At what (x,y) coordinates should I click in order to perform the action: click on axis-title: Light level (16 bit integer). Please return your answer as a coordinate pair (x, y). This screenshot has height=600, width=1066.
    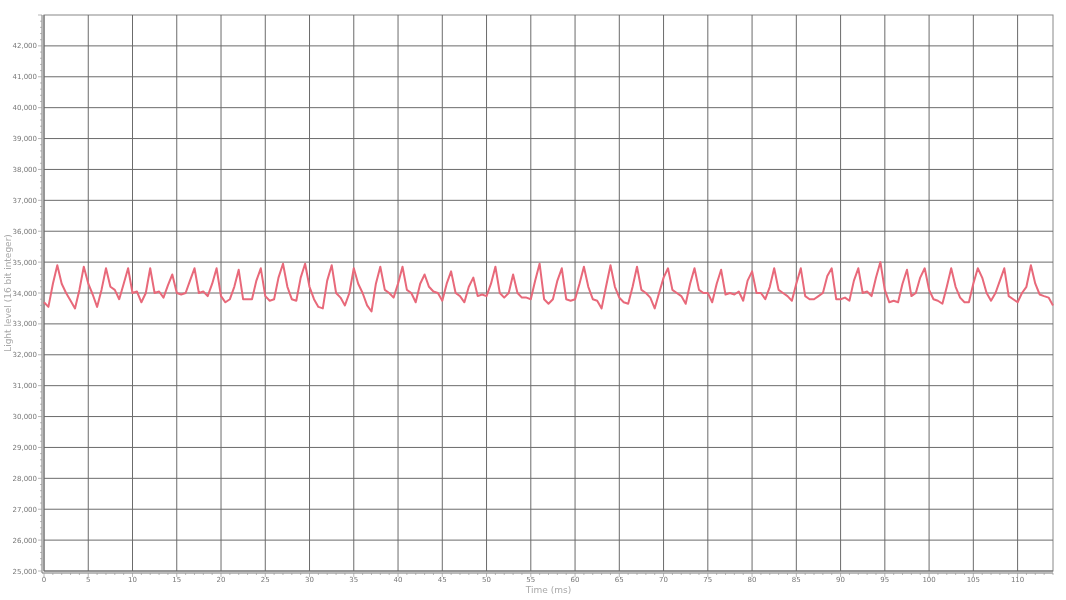
    Looking at the image, I should click on (8, 293).